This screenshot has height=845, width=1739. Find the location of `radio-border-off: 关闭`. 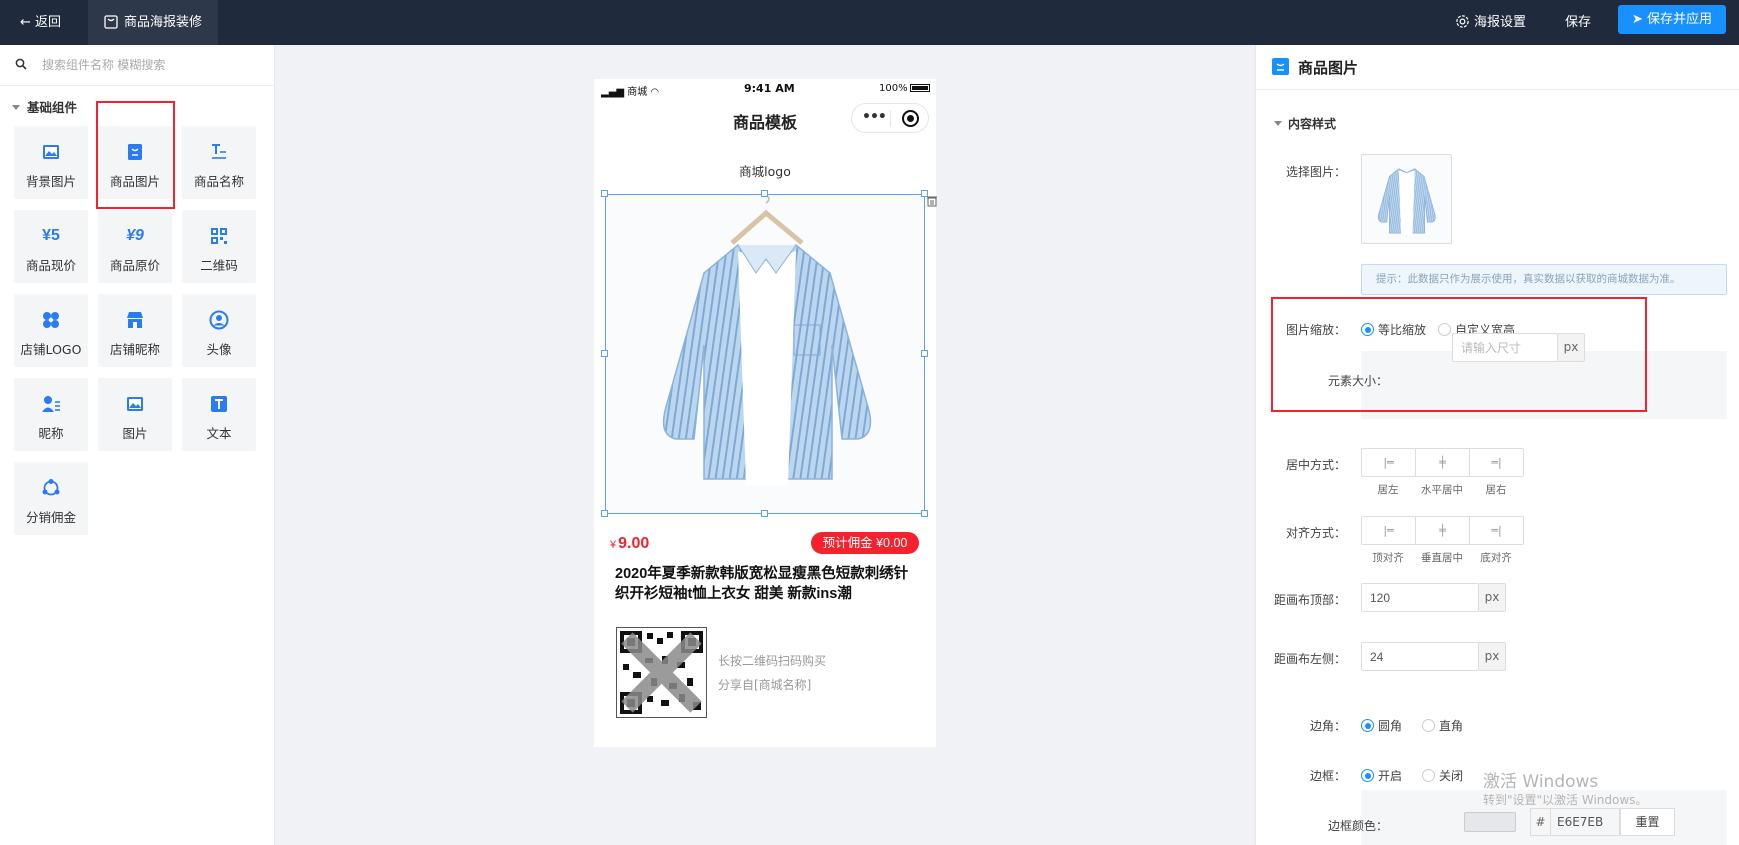

radio-border-off: 关闭 is located at coordinates (1442, 775).